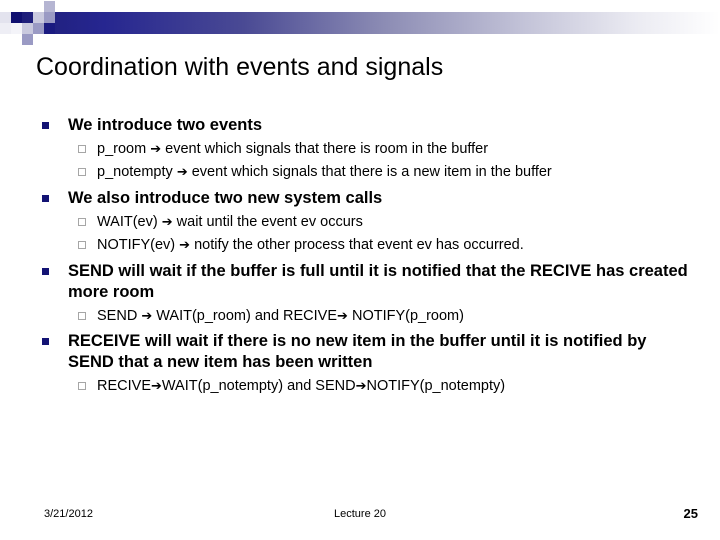 This screenshot has width=720, height=540. I want to click on slide-footer: 3/21/2012 Lecture 20 25, so click(360, 518).